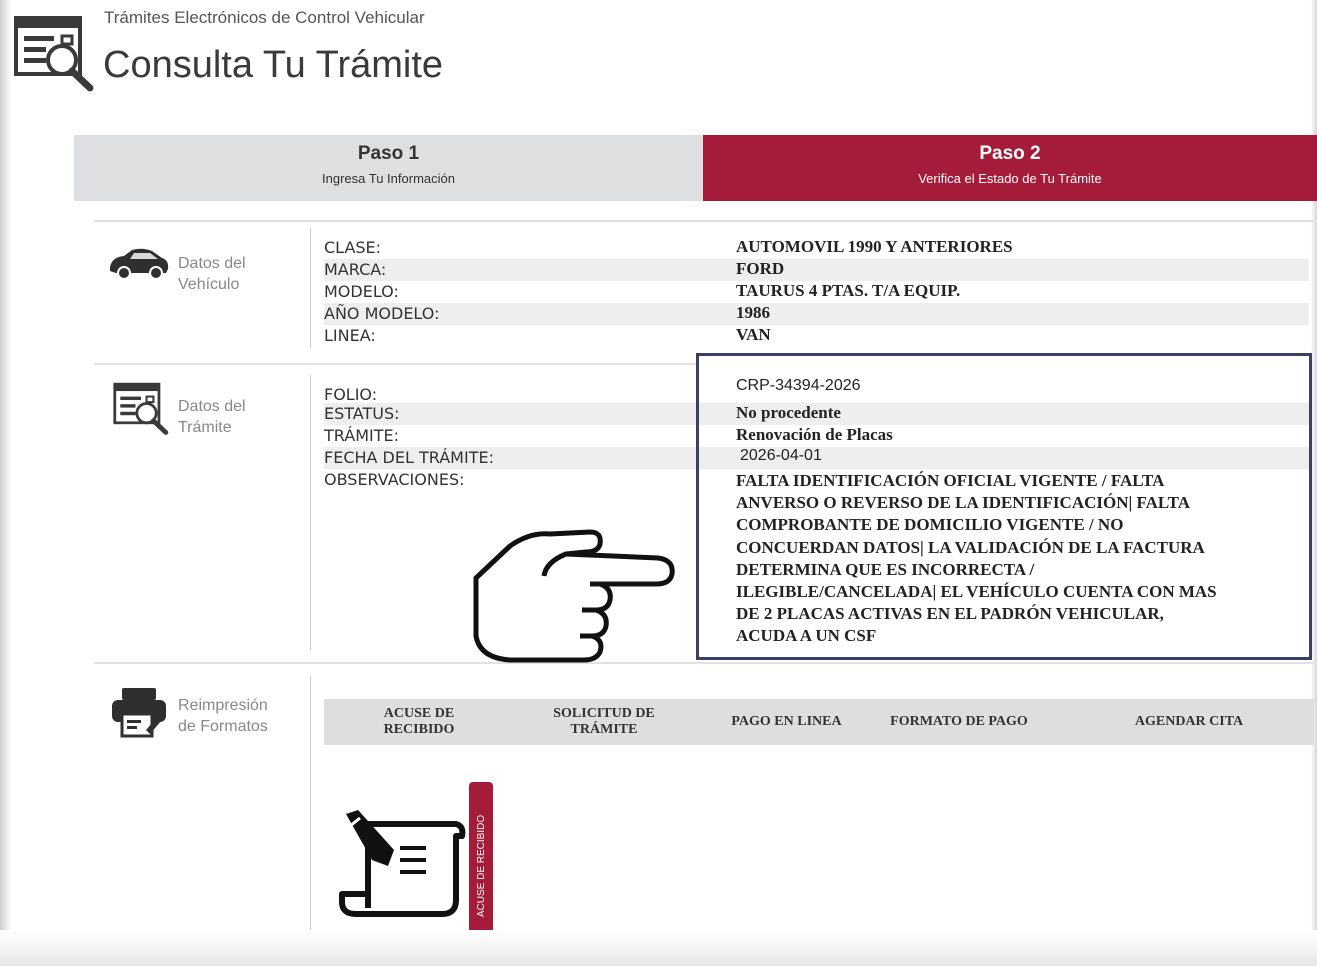 Image resolution: width=1317 pixels, height=966 pixels. What do you see at coordinates (223, 716) in the screenshot?
I see `section-label-formatos: Reimpresión de Formatos` at bounding box center [223, 716].